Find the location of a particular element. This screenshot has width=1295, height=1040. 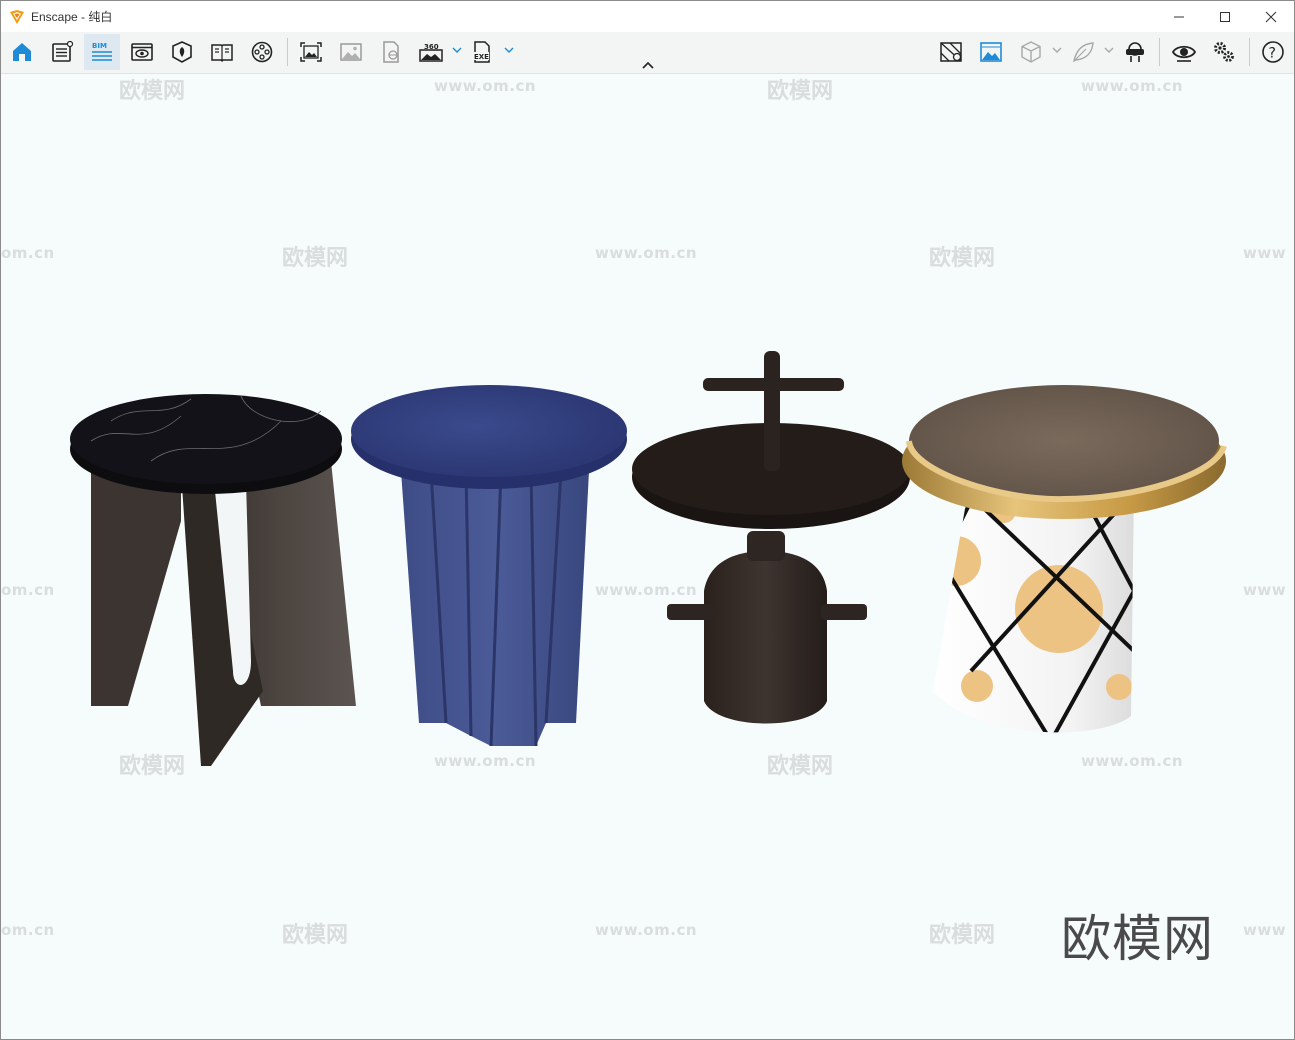

blue-fluted-side-table is located at coordinates (489, 566).